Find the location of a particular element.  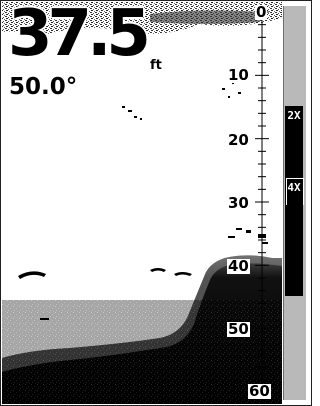

depth-scale-label-50: 50 is located at coordinates (238, 329).